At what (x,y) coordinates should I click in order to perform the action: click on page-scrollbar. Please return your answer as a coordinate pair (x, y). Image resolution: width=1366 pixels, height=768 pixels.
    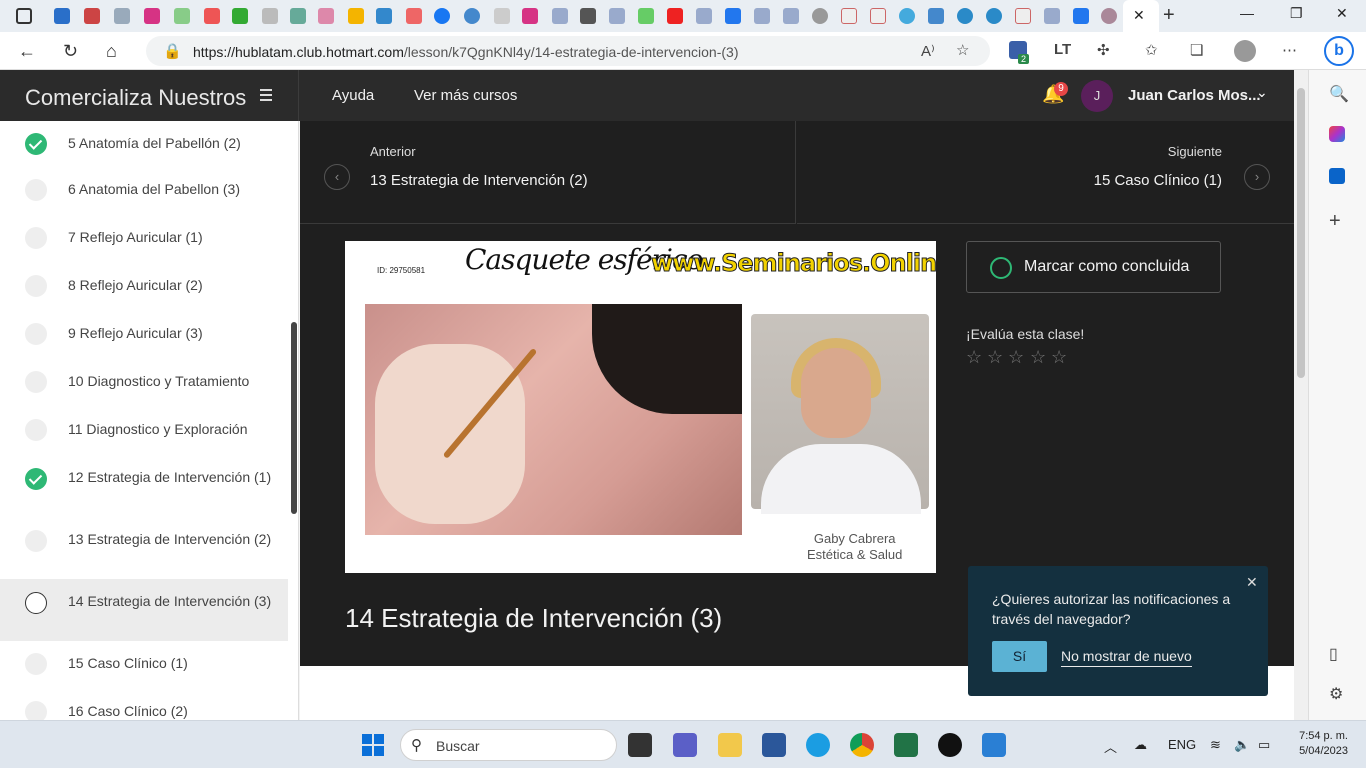
    Looking at the image, I should click on (1301, 395).